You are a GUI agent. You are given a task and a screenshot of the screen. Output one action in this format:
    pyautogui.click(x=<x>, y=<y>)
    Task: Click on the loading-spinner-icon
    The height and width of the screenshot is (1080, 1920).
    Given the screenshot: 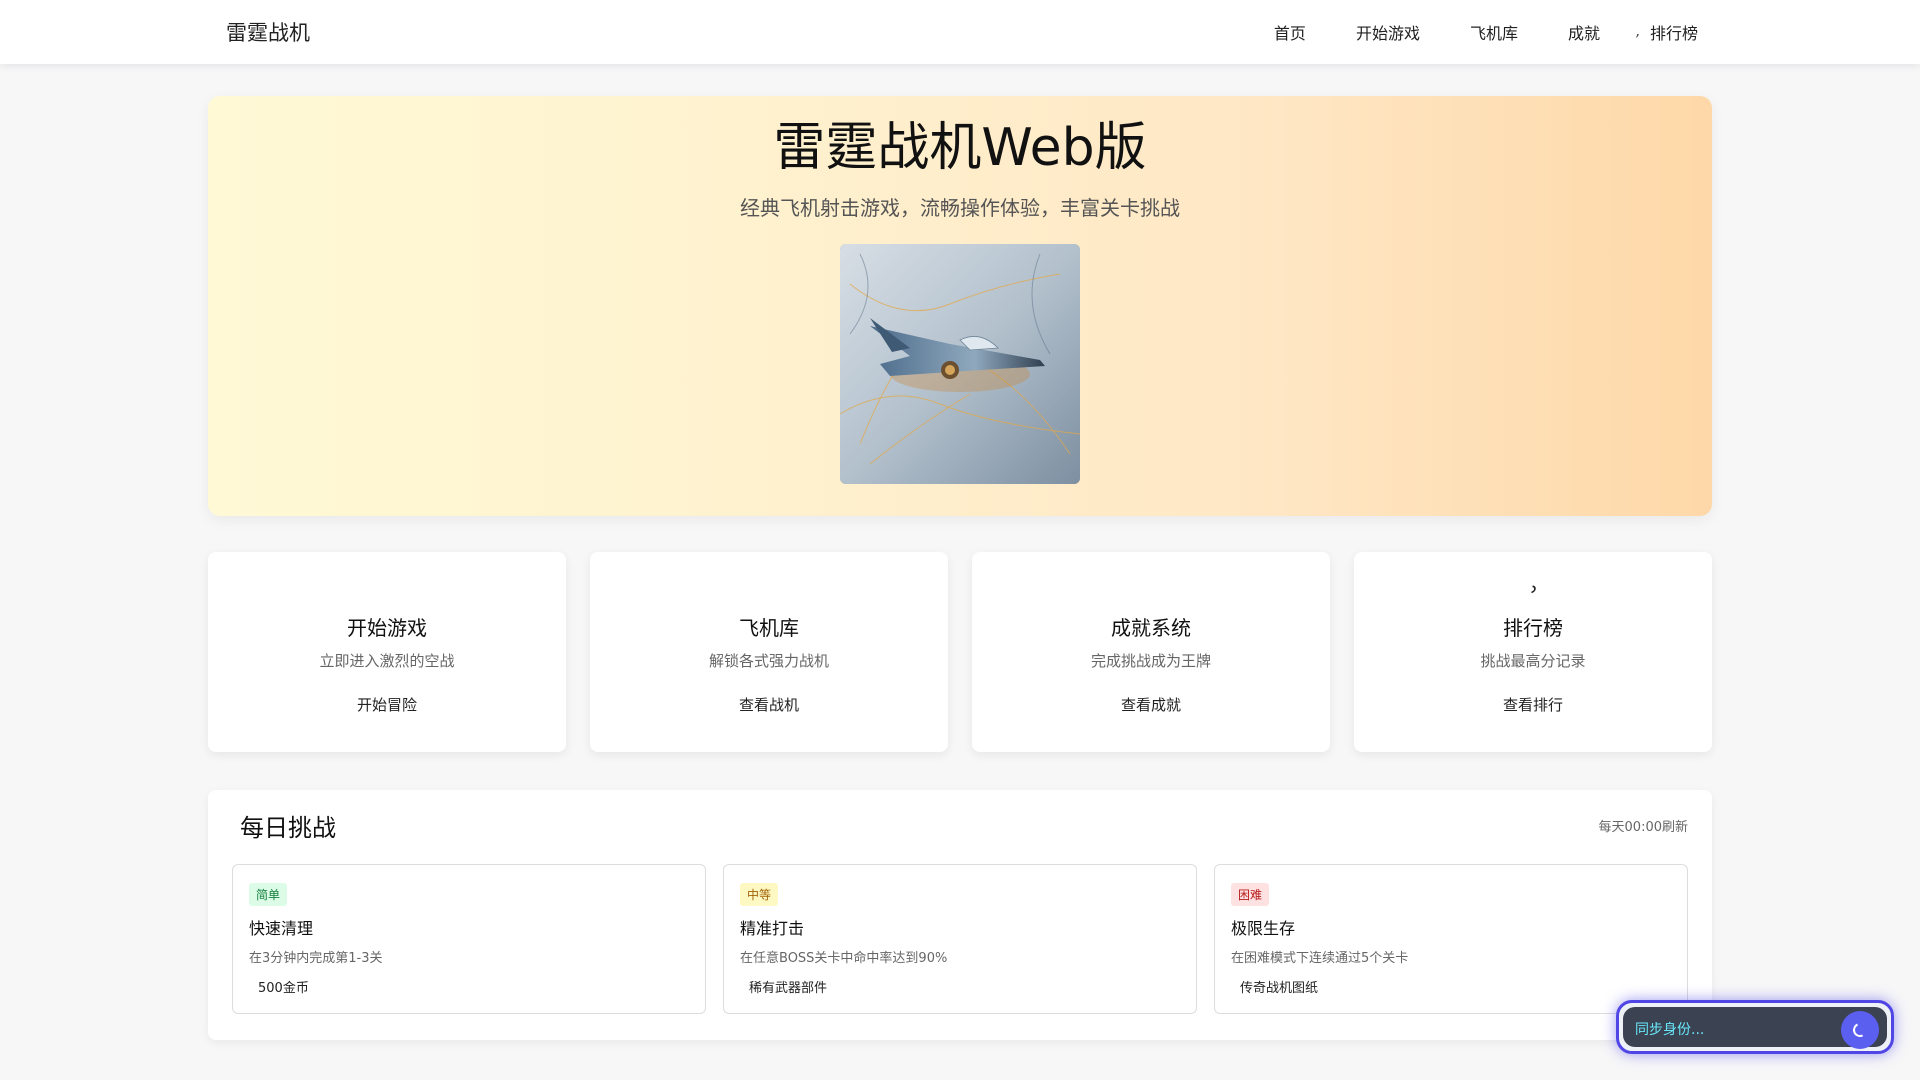 What is the action you would take?
    pyautogui.click(x=1860, y=1030)
    